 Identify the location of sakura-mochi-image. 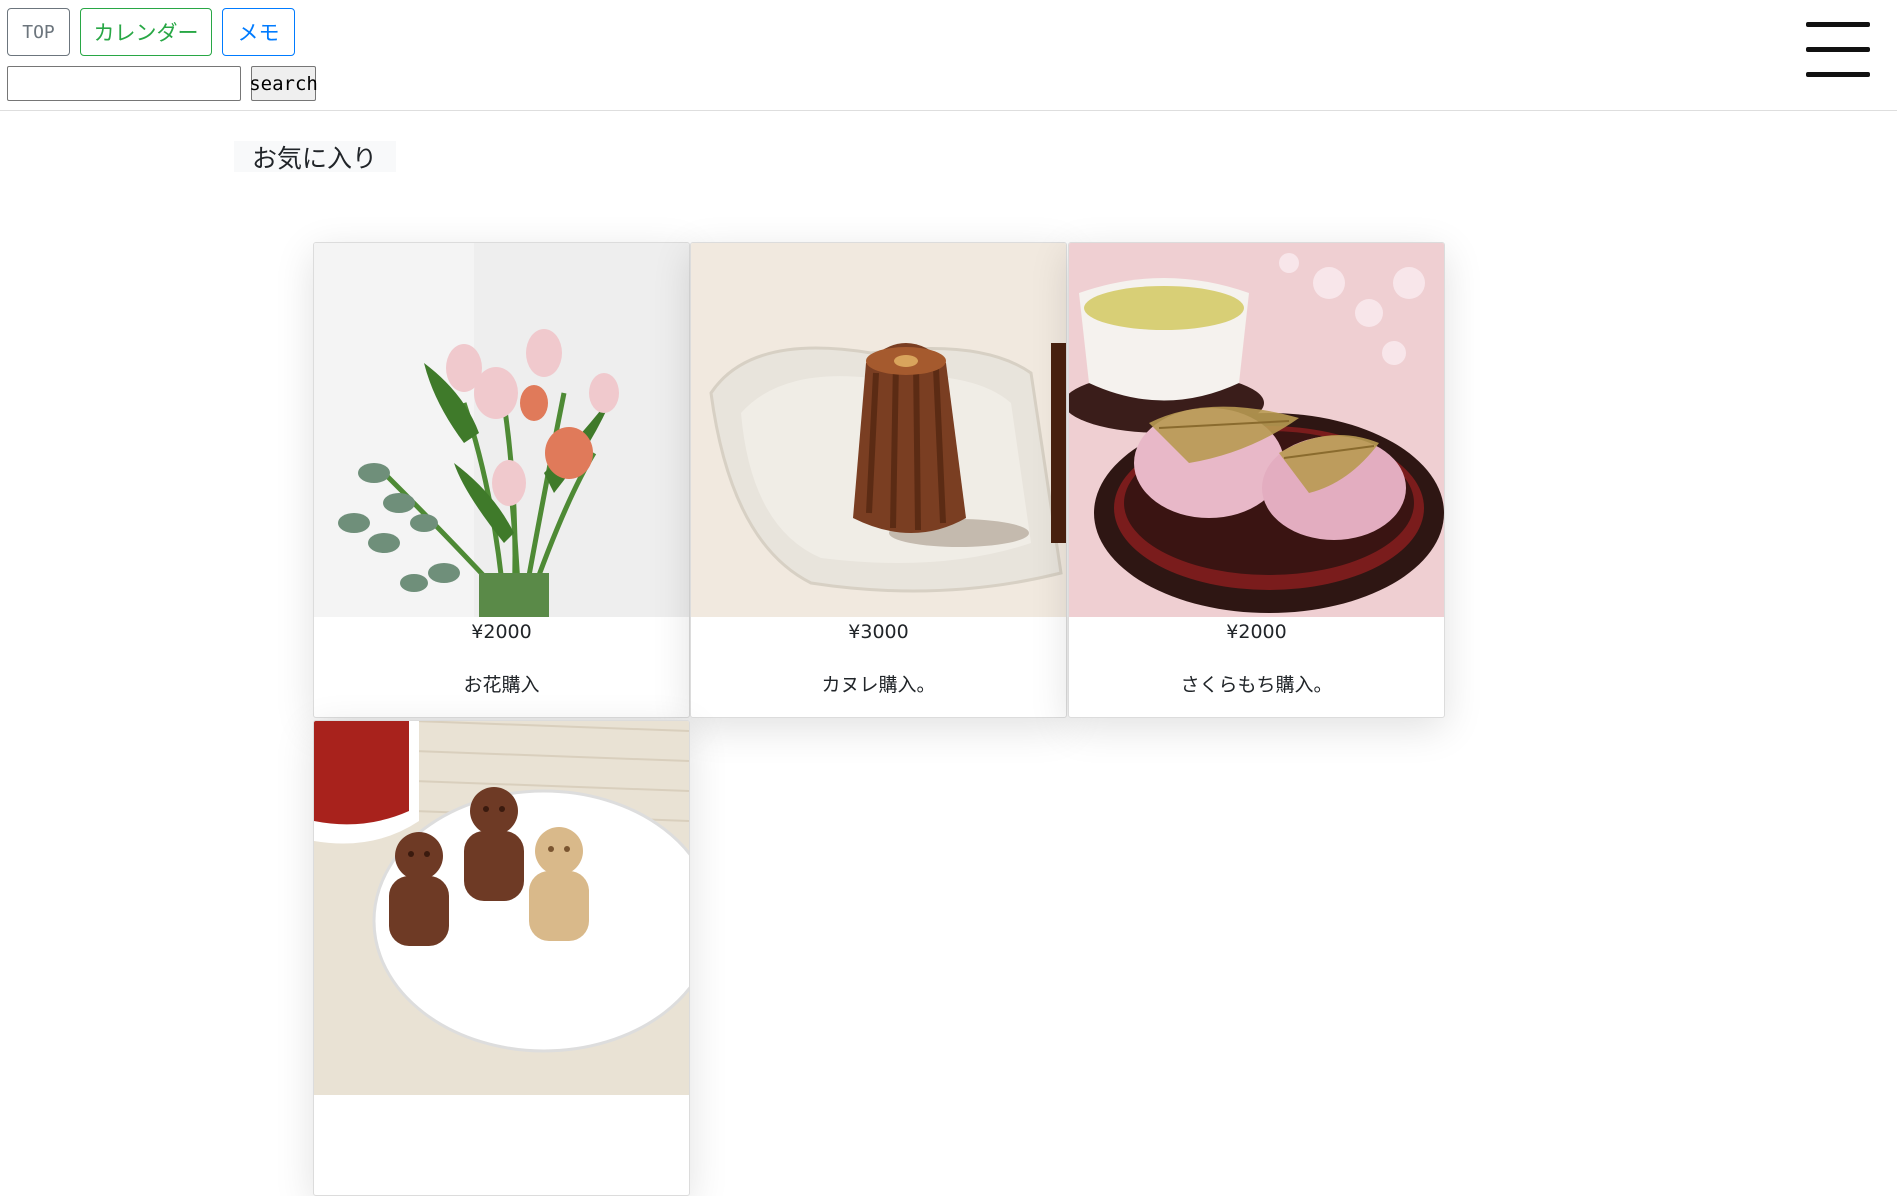
(1256, 430).